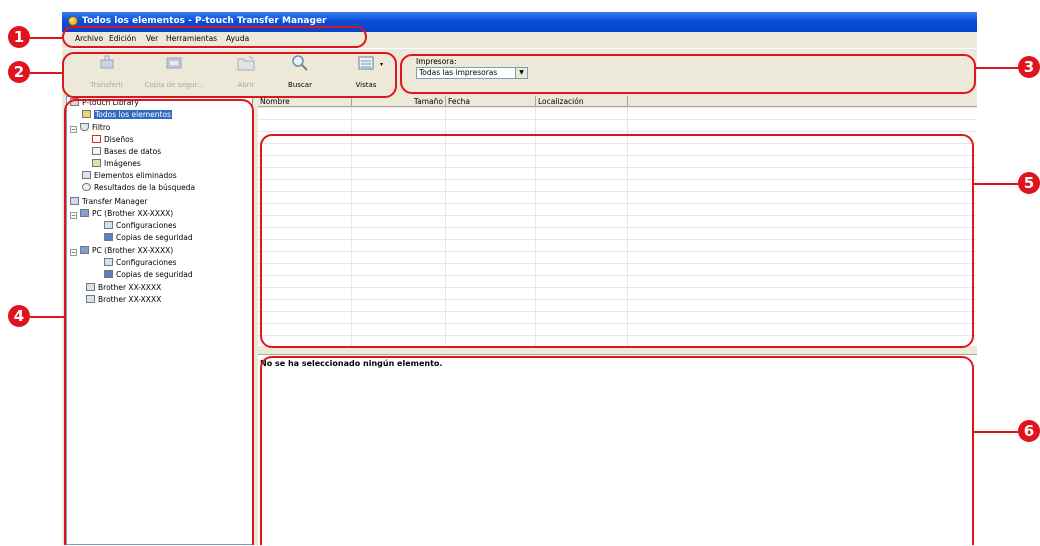  I want to click on callout-1: 1, so click(19, 37).